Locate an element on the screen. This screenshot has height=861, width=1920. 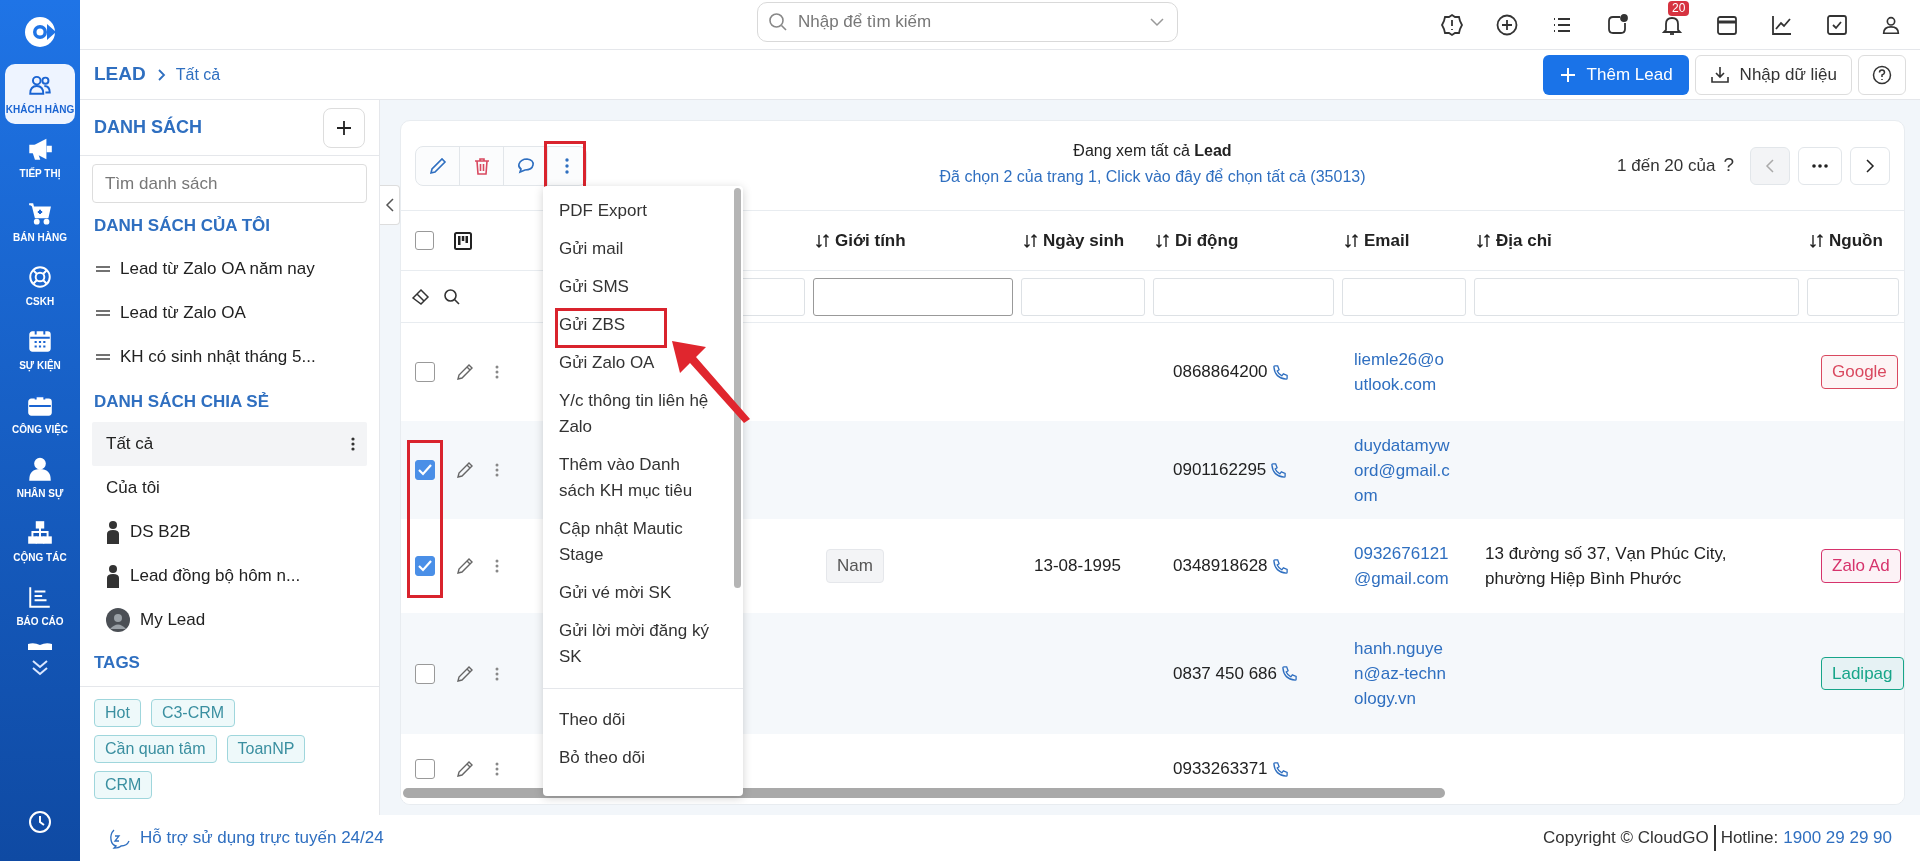
menu-item: Thêm vào Danh sách KH mục tiêu is located at coordinates (638, 478).